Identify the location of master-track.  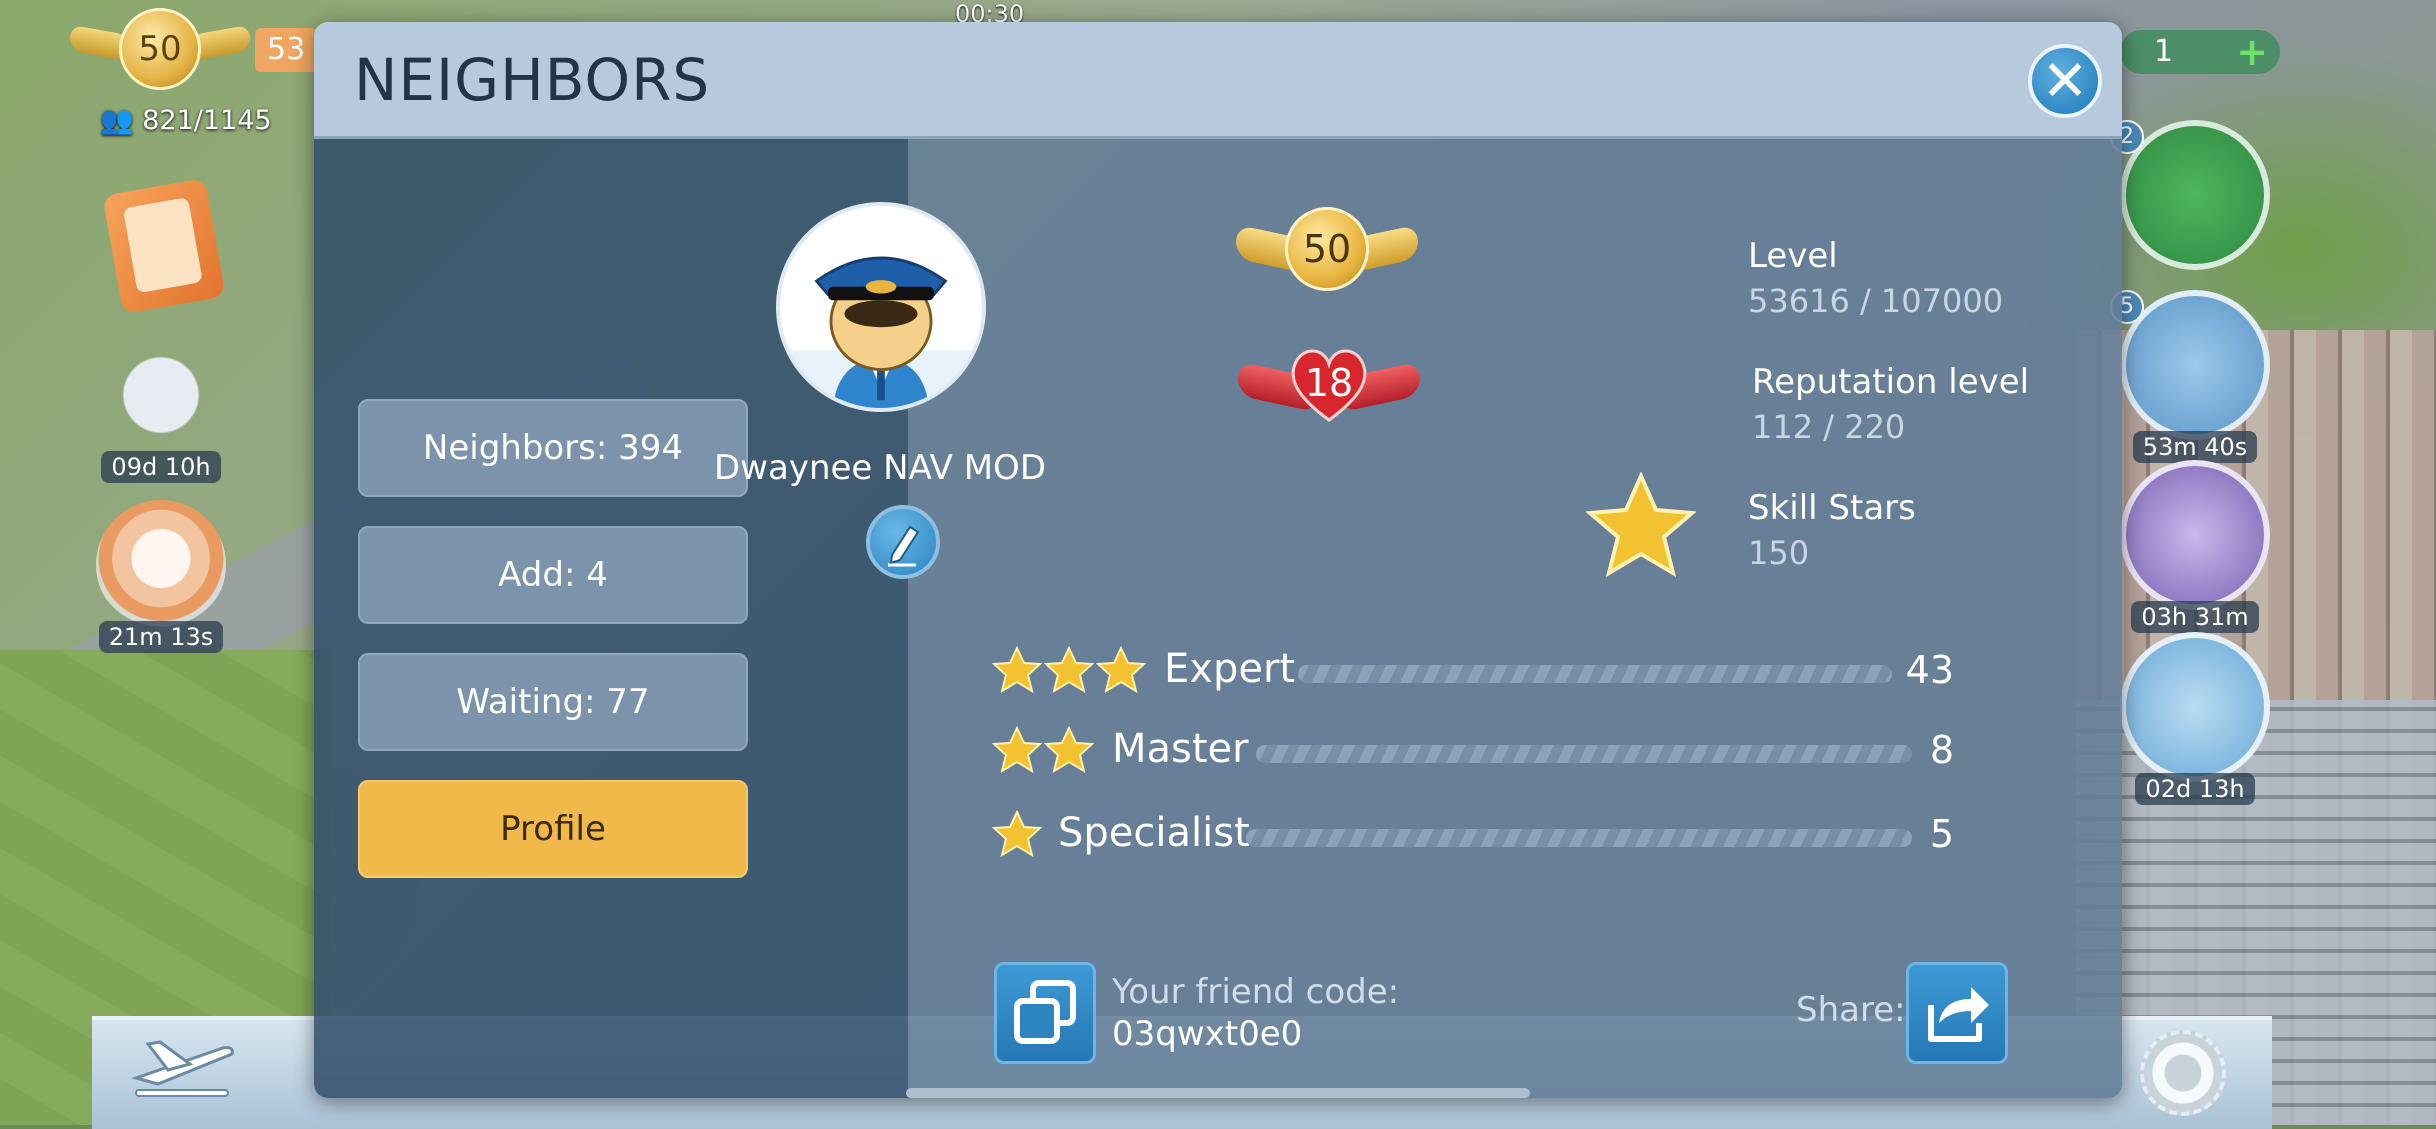
(1584, 754).